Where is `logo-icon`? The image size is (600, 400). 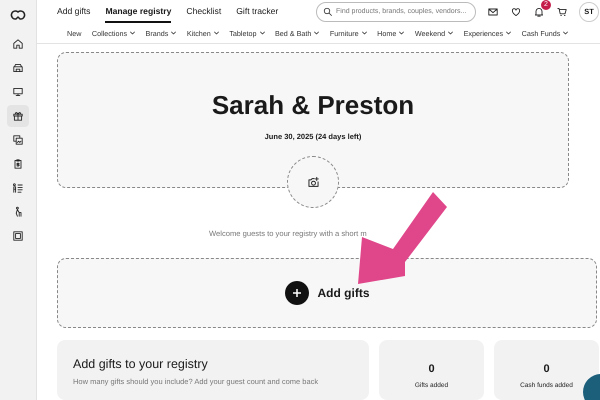 logo-icon is located at coordinates (18, 15).